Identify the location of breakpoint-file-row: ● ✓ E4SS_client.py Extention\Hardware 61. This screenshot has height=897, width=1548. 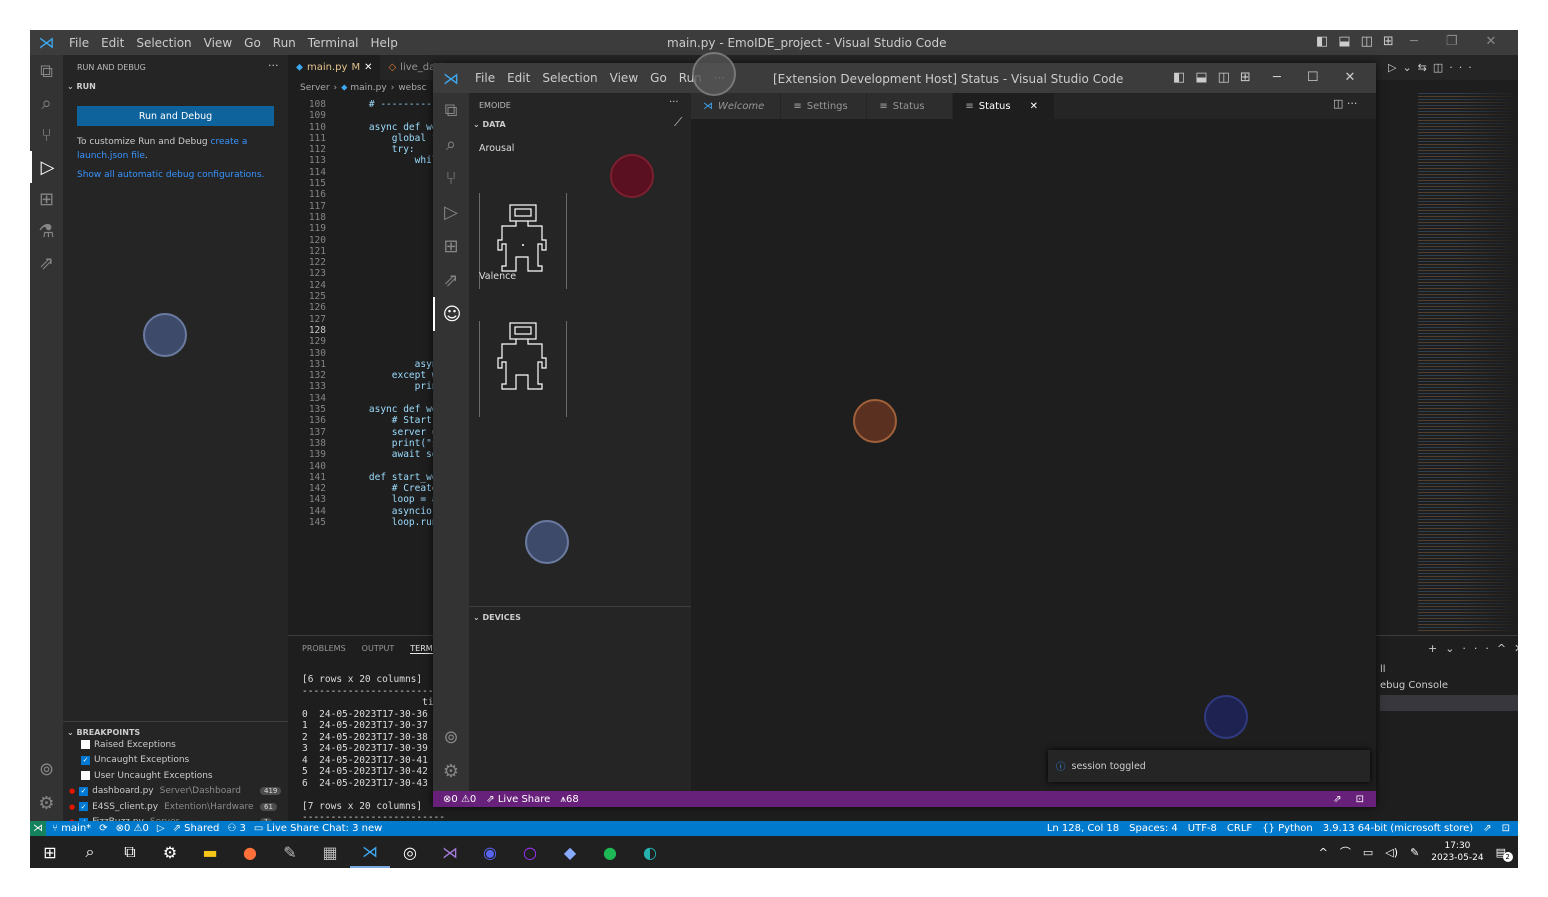
(175, 807).